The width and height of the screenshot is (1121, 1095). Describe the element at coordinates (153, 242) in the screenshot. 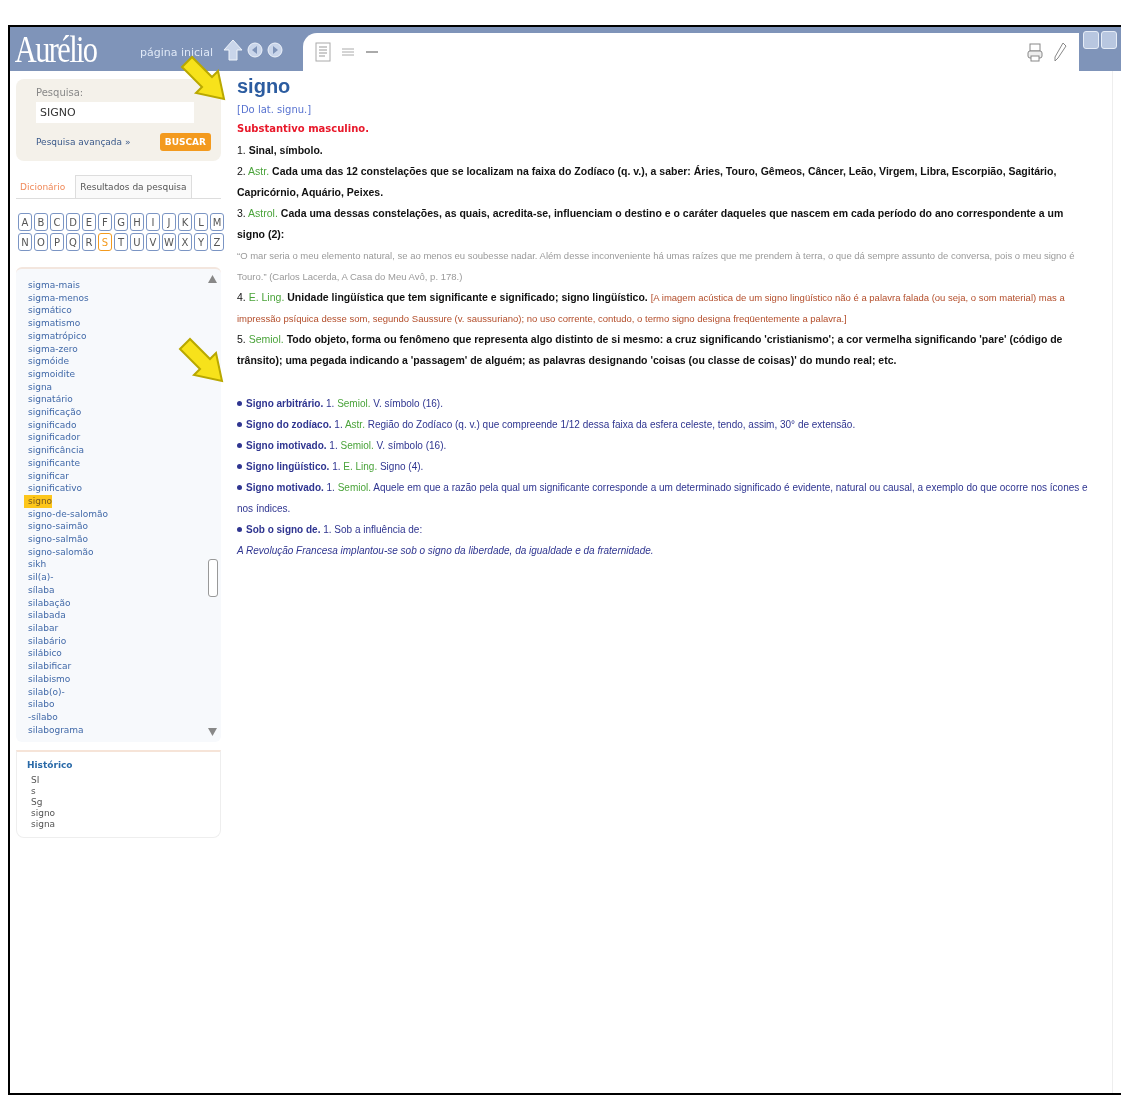

I see `letter-button: V` at that location.